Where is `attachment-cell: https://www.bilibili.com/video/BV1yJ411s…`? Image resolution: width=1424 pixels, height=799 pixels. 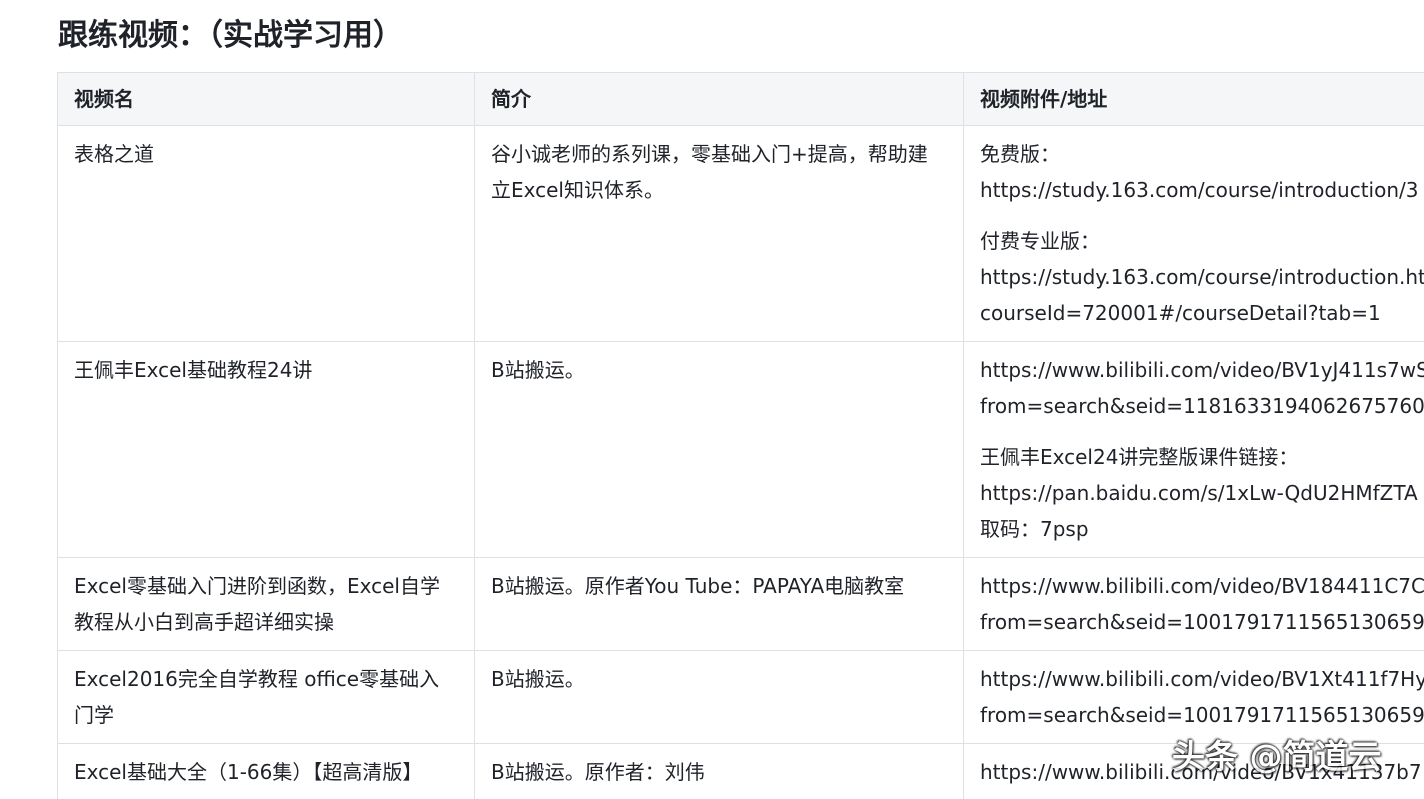 attachment-cell: https://www.bilibili.com/video/BV1yJ411s… is located at coordinates (1193, 449).